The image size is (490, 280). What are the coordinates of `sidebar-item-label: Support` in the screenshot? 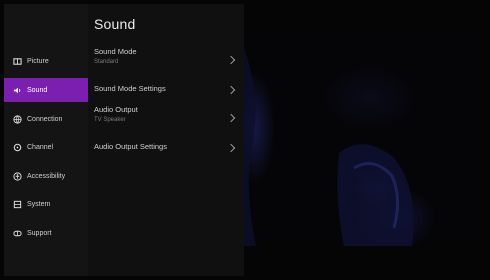 It's located at (39, 233).